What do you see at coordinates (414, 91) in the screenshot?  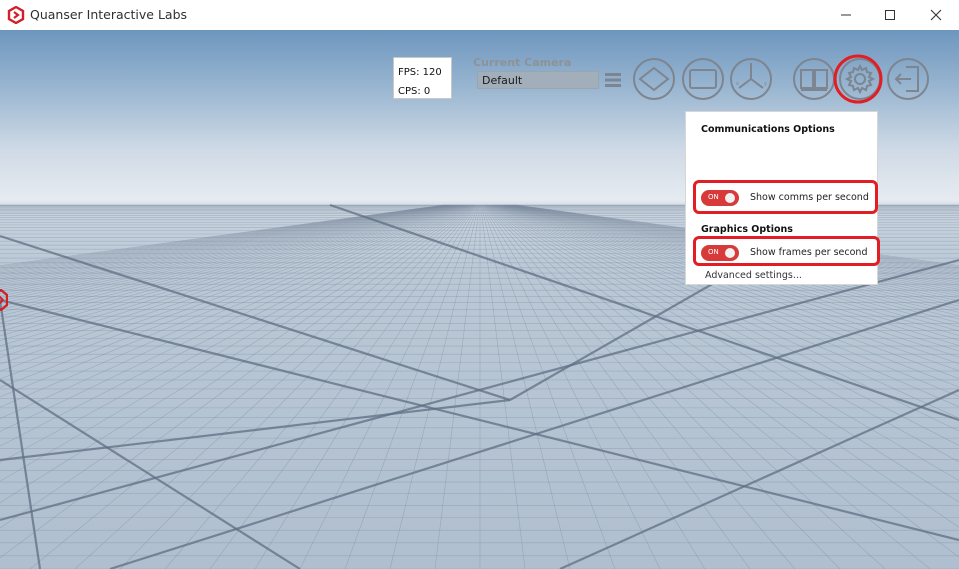 I see `cps-readout: CPS: 0` at bounding box center [414, 91].